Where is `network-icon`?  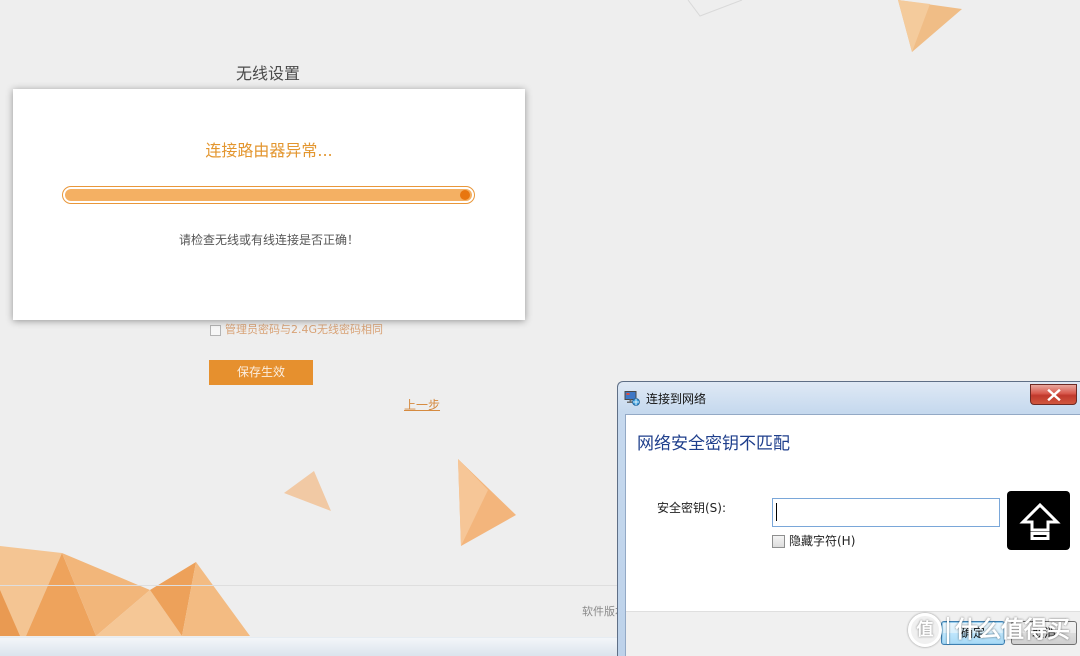 network-icon is located at coordinates (632, 398).